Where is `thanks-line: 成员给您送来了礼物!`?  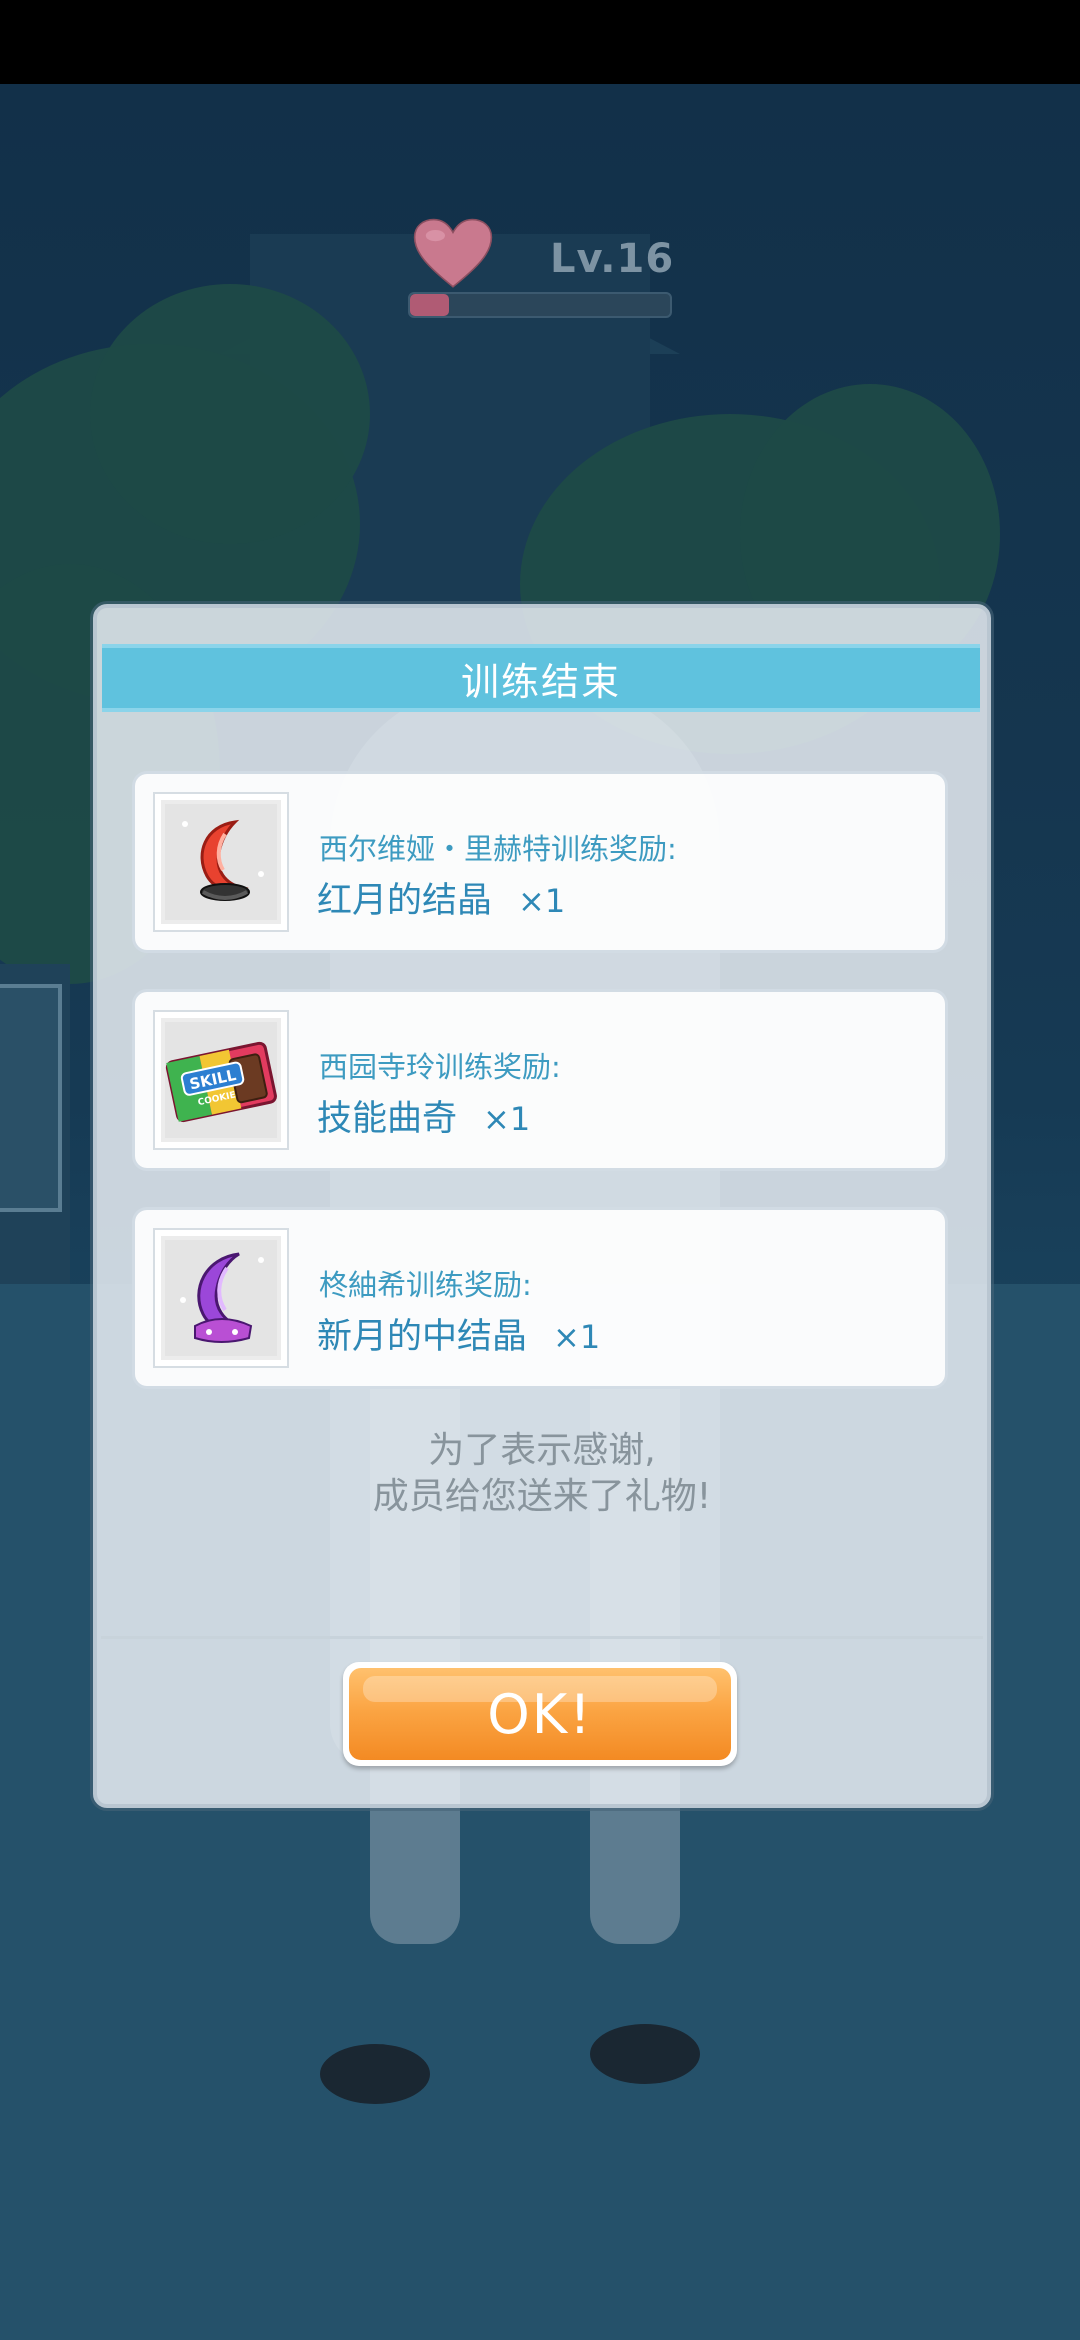
thanks-line: 成员给您送来了礼物! is located at coordinates (542, 1496).